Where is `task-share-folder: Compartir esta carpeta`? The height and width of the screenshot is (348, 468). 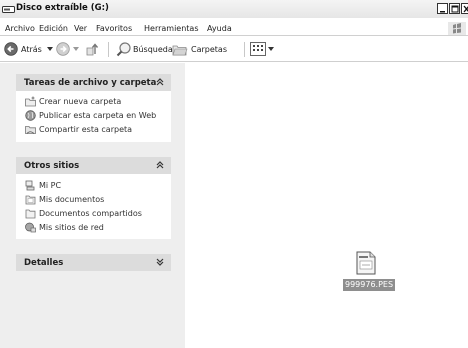
task-share-folder: Compartir esta carpeta is located at coordinates (95, 130).